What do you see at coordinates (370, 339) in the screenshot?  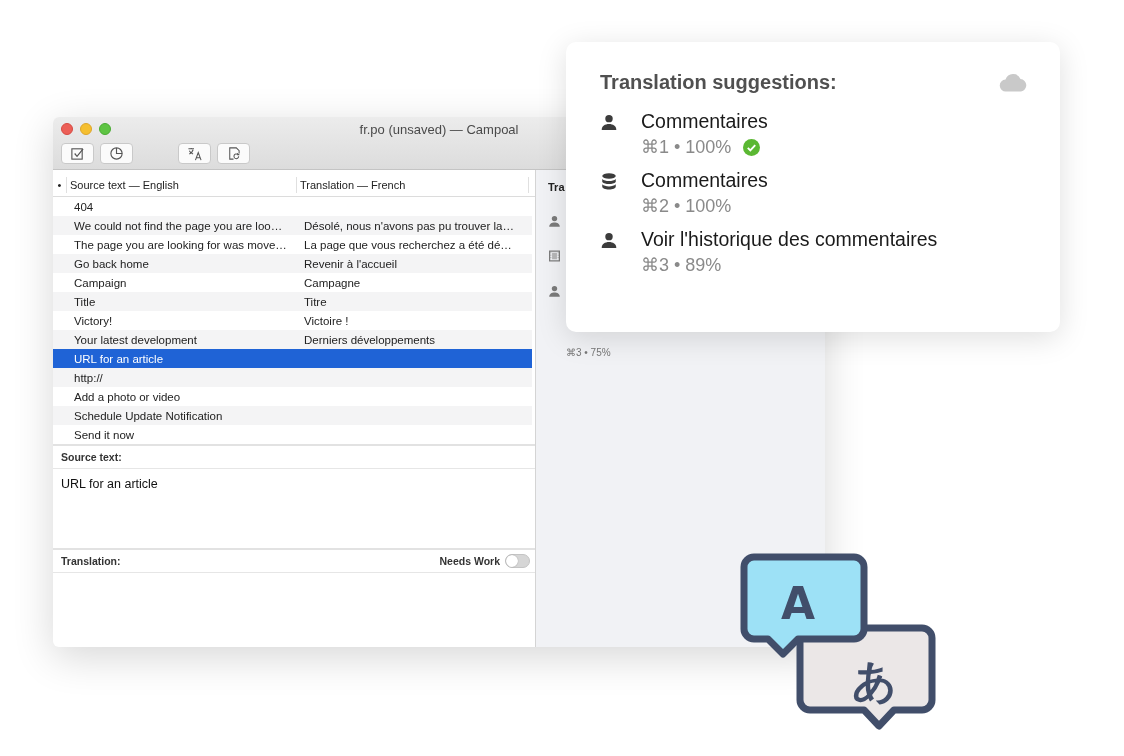 I see `table-cell-text: Derniers développements` at bounding box center [370, 339].